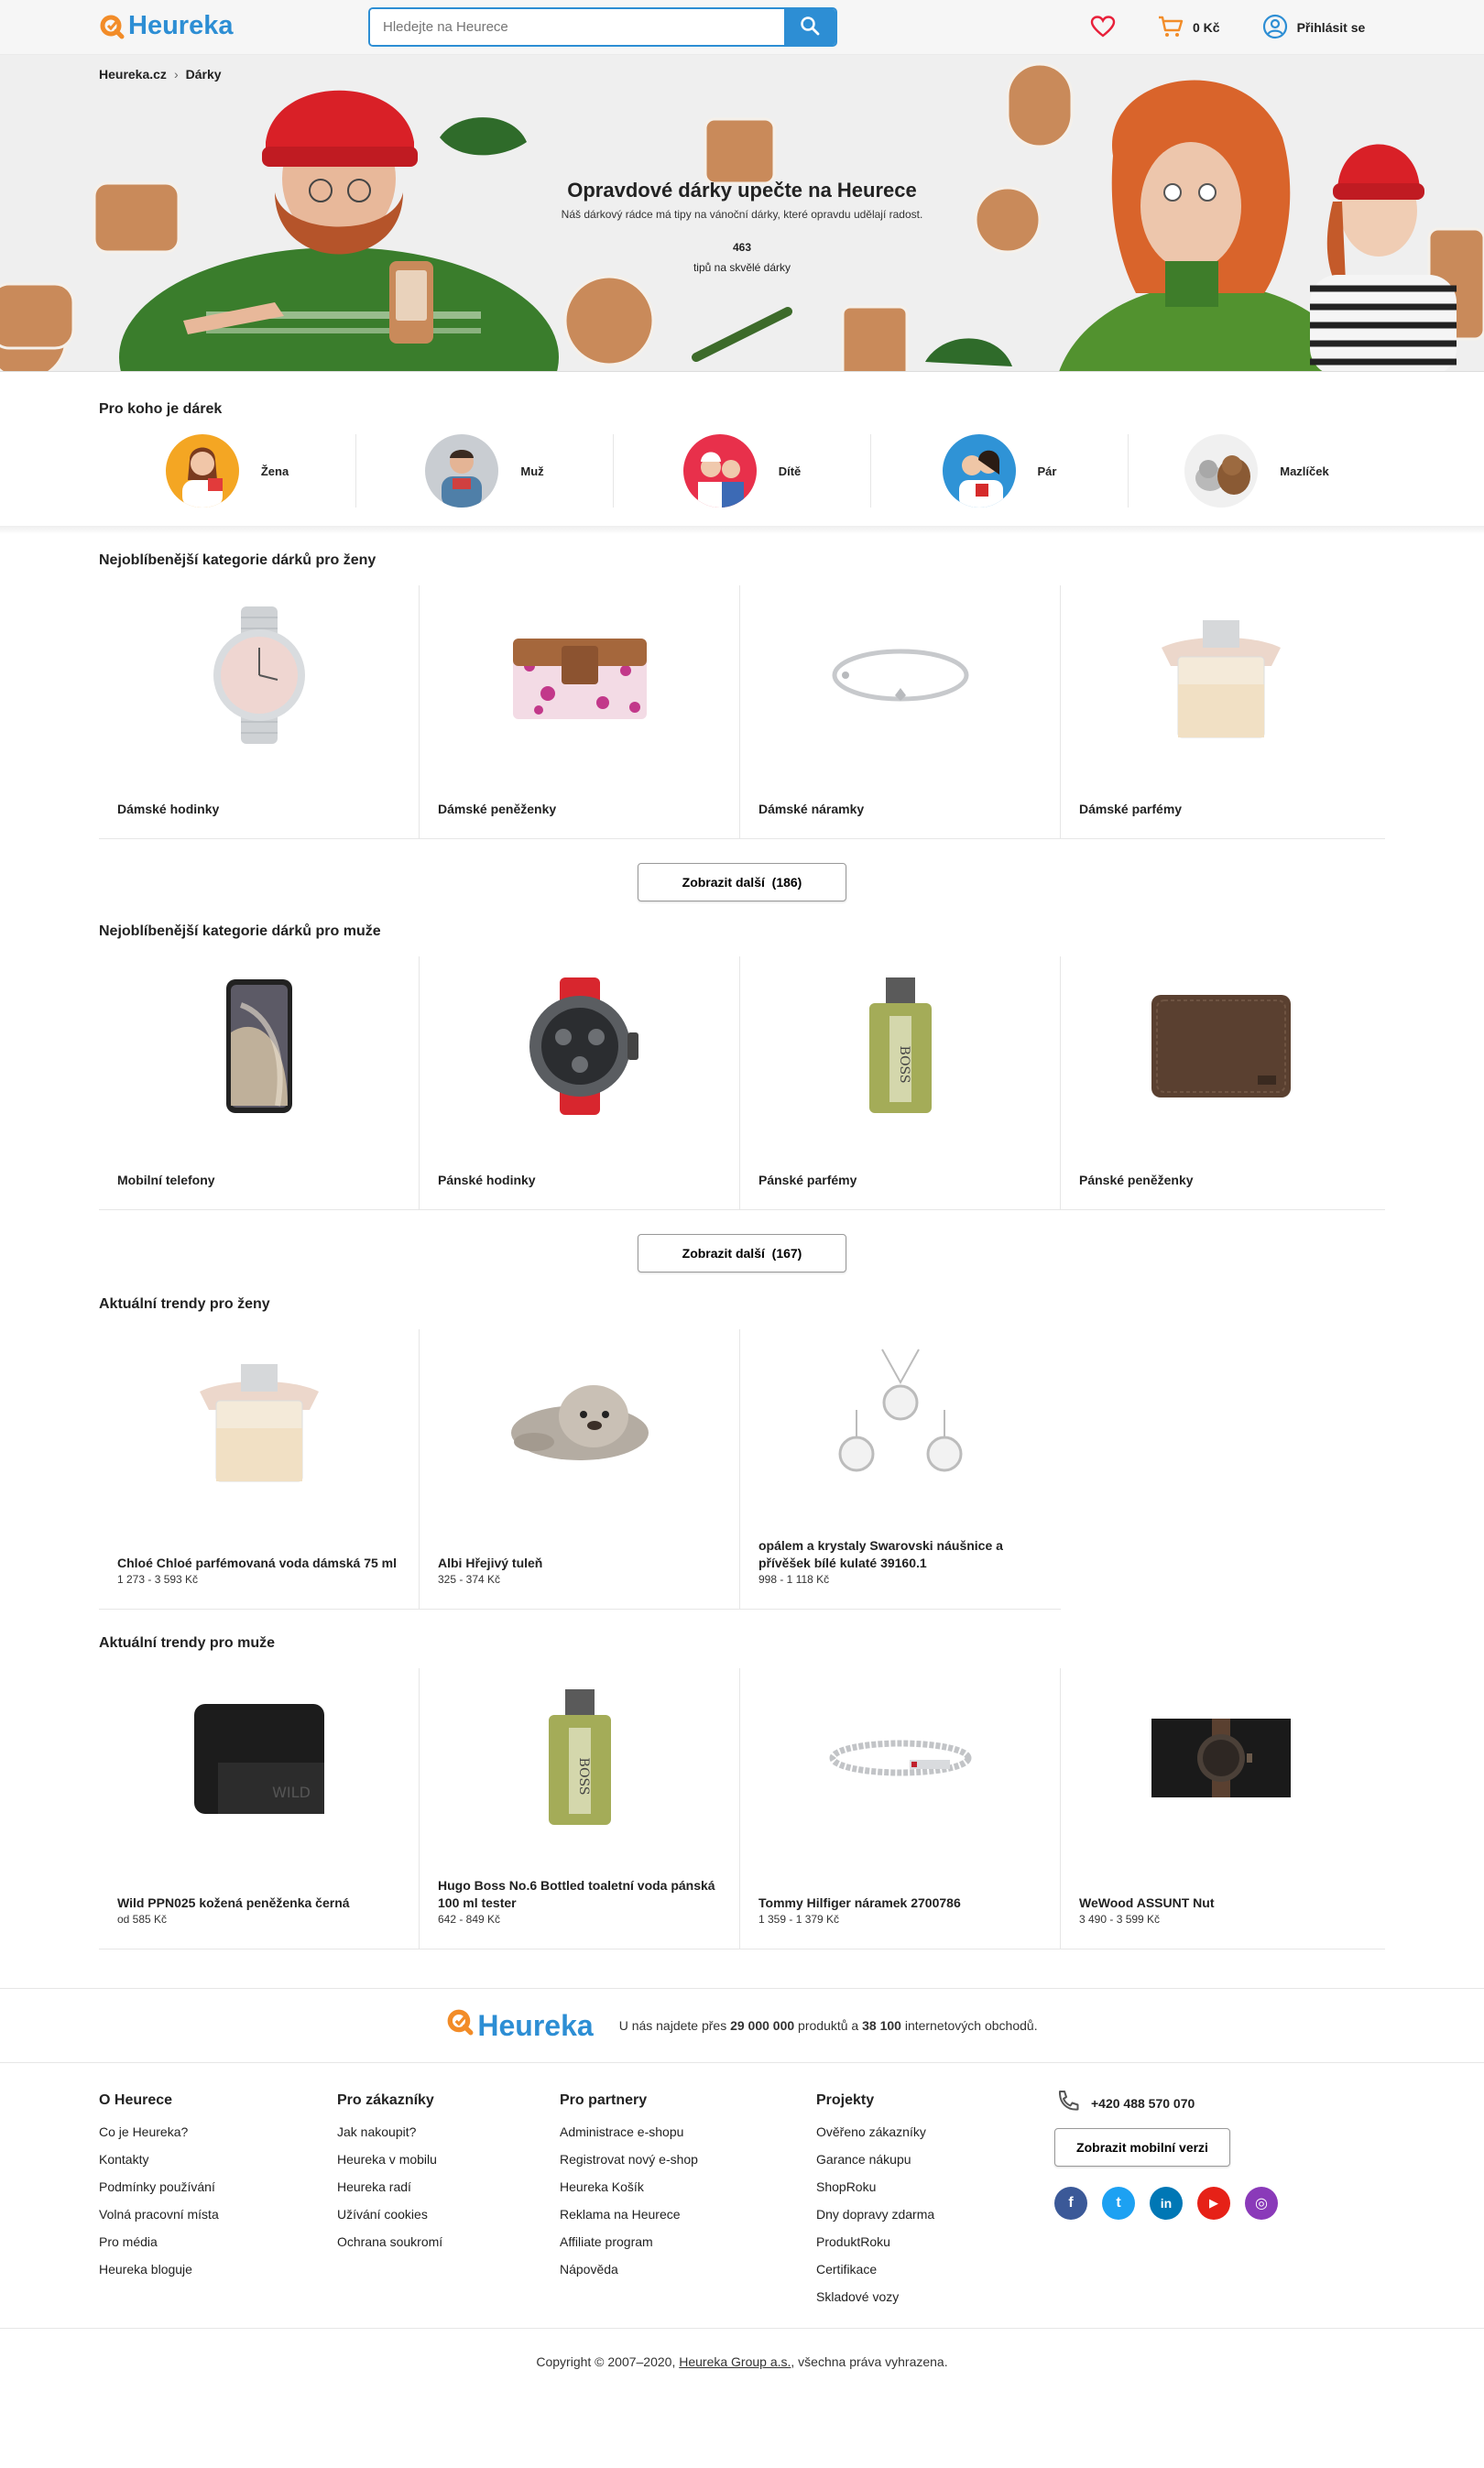 This screenshot has height=2468, width=1484. What do you see at coordinates (688, 2269) in the screenshot?
I see `footer-link: Nápověda` at bounding box center [688, 2269].